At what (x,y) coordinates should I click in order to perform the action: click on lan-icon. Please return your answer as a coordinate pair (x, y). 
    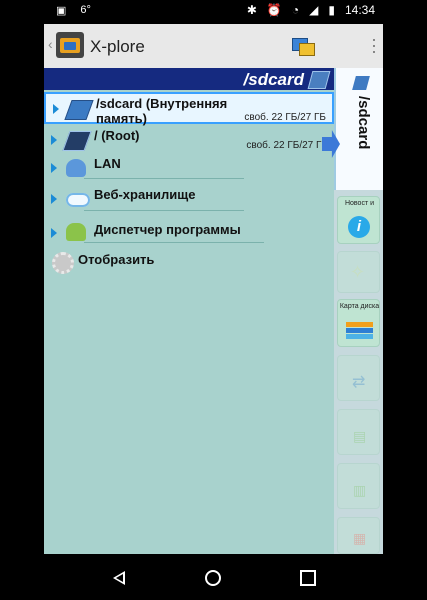
    Looking at the image, I should click on (76, 168).